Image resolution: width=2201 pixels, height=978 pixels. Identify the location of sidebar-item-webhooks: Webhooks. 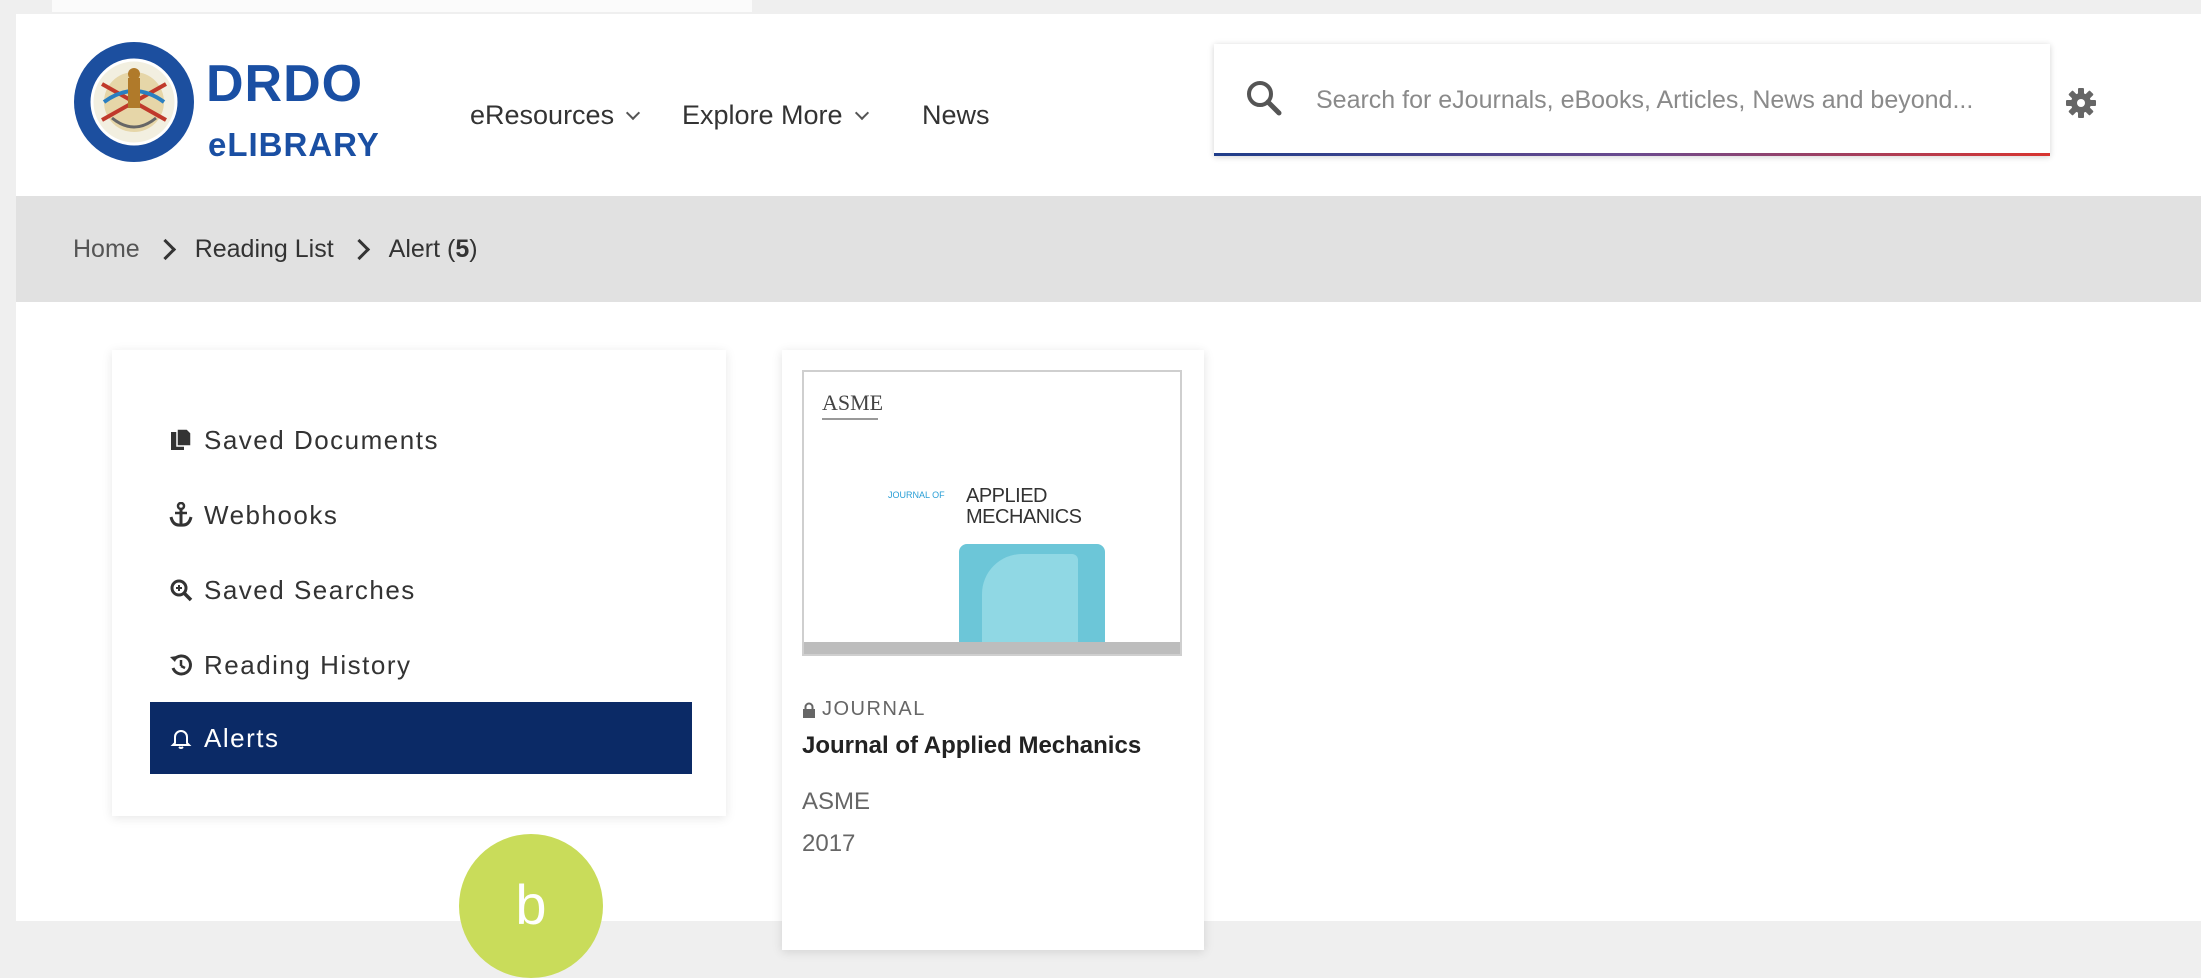
(429, 515).